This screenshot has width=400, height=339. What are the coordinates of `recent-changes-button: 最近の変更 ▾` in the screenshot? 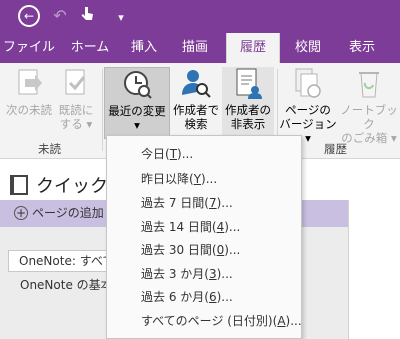 It's located at (137, 103).